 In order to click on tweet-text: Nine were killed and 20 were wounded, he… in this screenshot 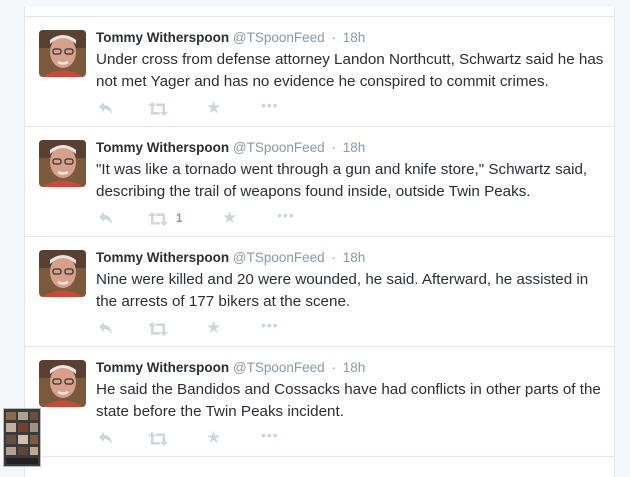, I will do `click(342, 290)`.